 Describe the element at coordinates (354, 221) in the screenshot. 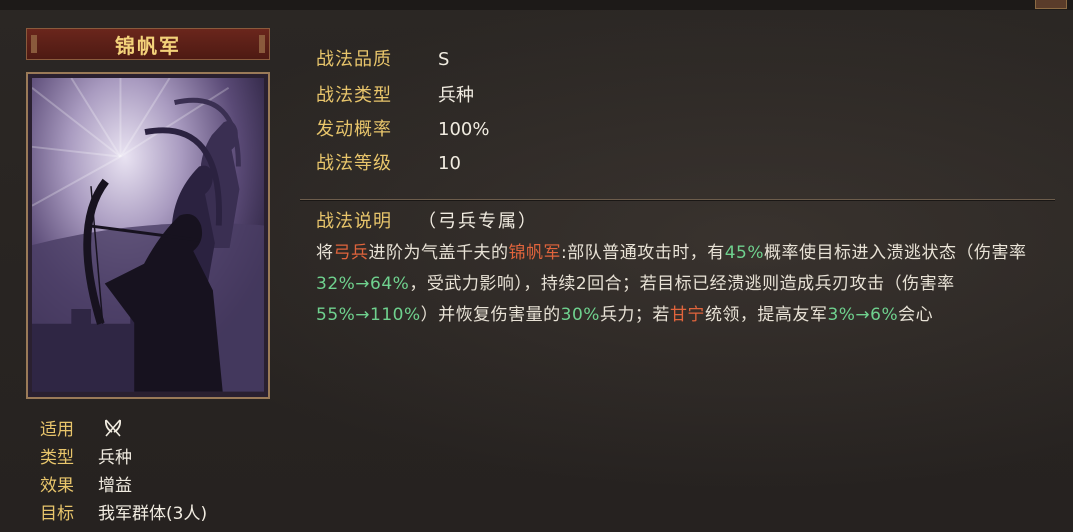

I see `description-label: 战法说明` at that location.